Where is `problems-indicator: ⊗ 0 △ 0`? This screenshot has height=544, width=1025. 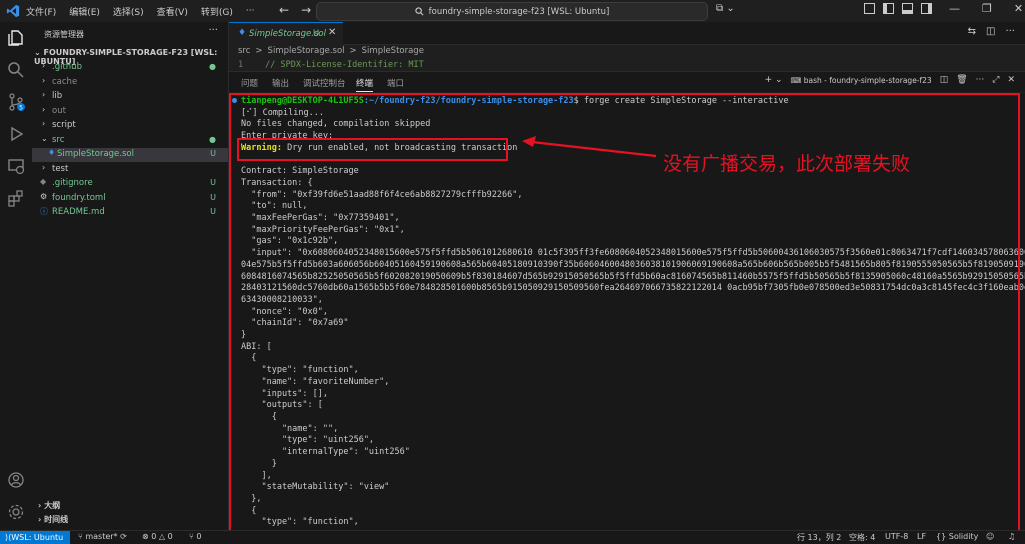 problems-indicator: ⊗ 0 △ 0 is located at coordinates (157, 536).